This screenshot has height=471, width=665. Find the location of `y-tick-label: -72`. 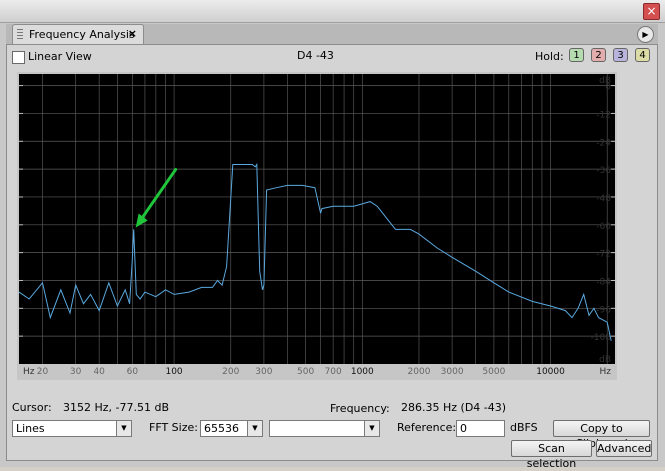

y-tick-label: -72 is located at coordinates (603, 255).